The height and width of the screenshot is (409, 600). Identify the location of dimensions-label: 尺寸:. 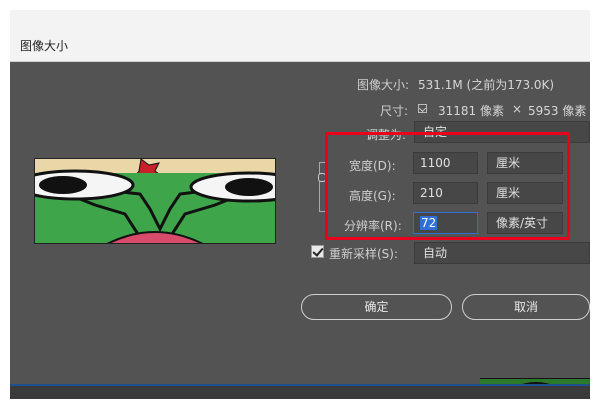
(394, 111).